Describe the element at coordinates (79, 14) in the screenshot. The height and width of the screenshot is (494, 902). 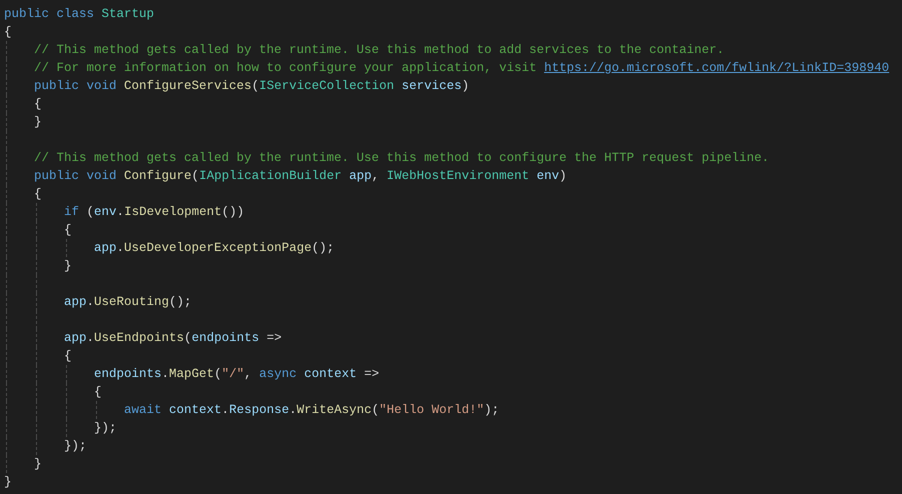
I see `code-line: public class Startup` at that location.